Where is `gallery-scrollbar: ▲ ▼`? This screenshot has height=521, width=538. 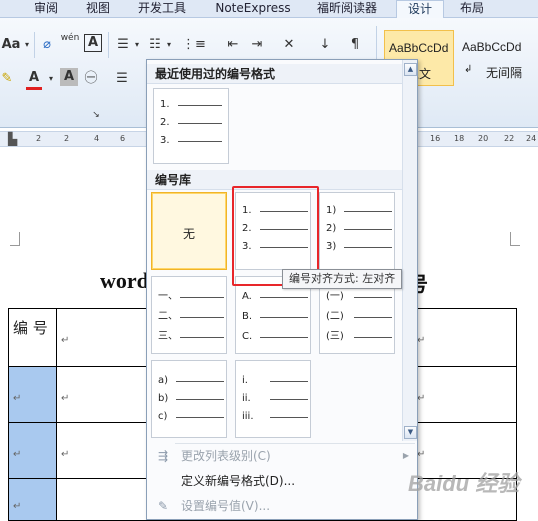
gallery-scrollbar: ▲ ▼ is located at coordinates (409, 250).